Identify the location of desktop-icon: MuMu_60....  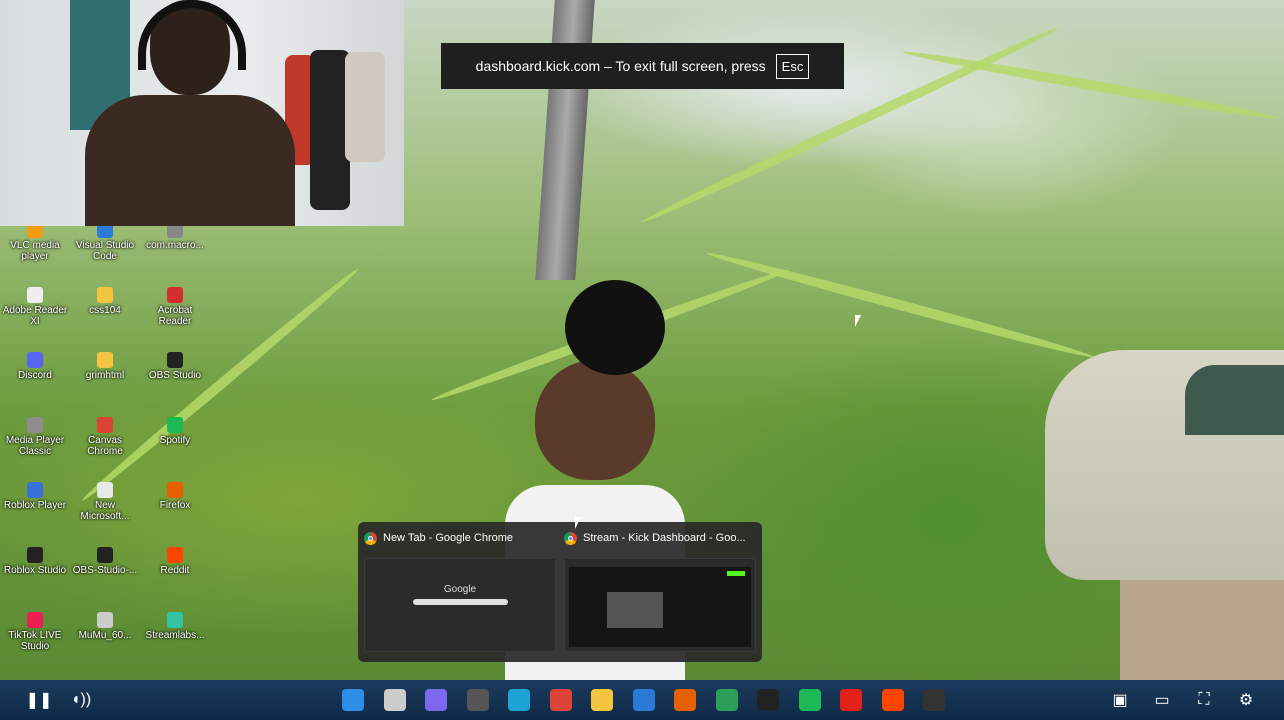
(105, 626).